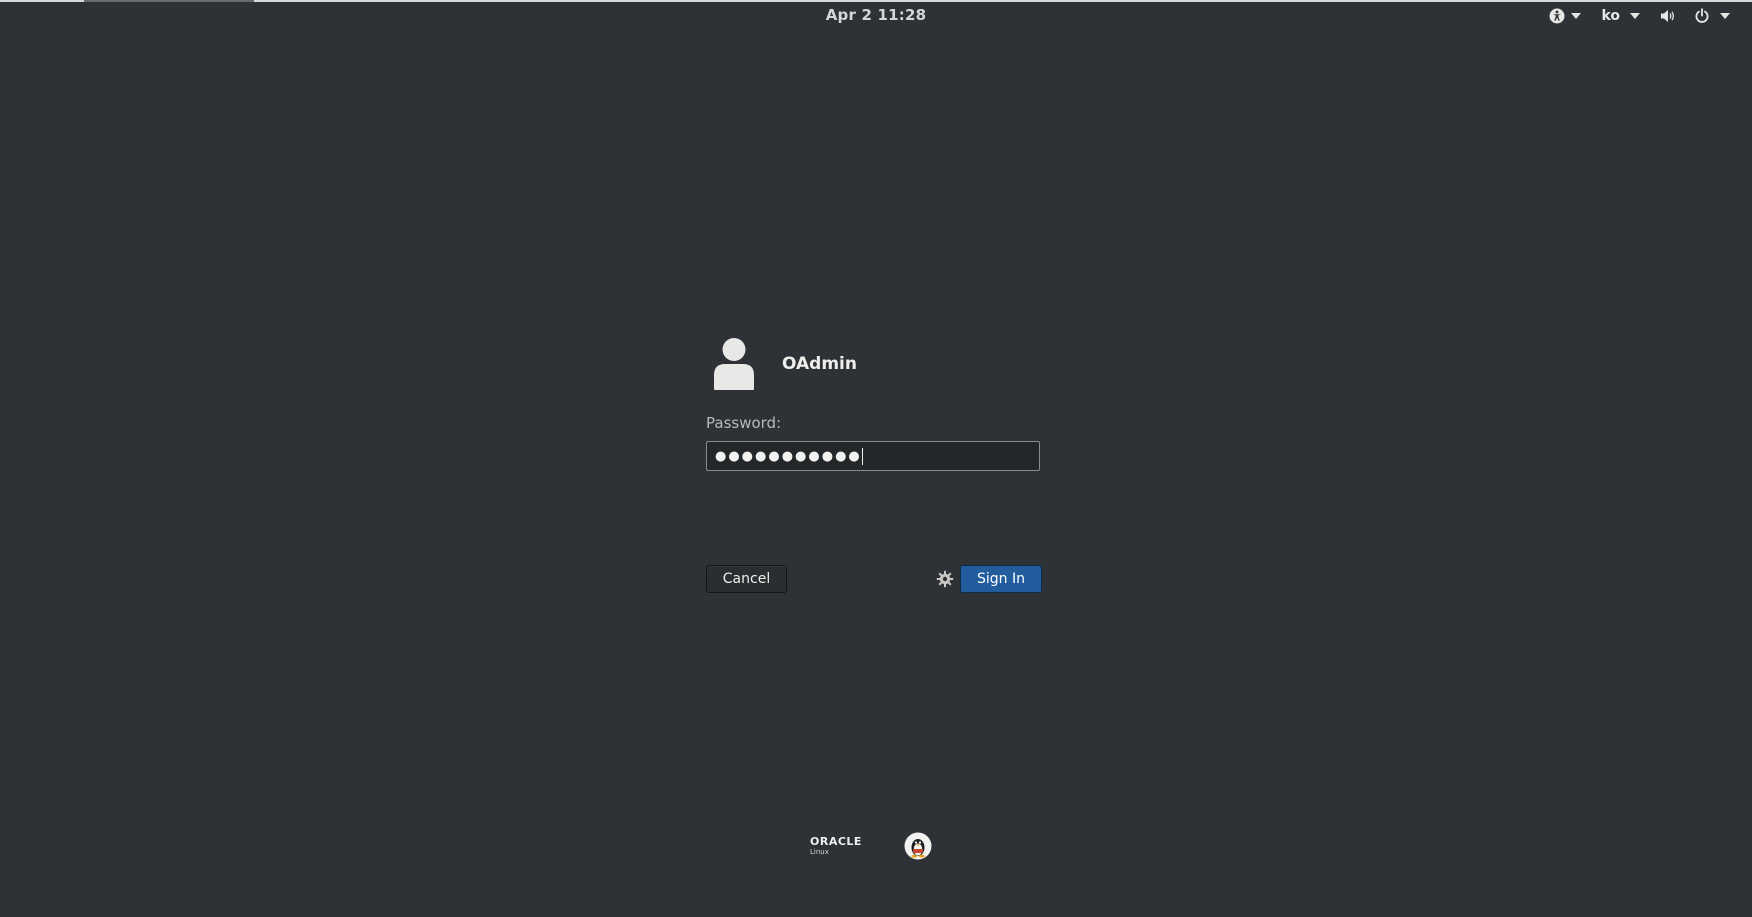  What do you see at coordinates (819, 364) in the screenshot?
I see `username-label: OAdmin` at bounding box center [819, 364].